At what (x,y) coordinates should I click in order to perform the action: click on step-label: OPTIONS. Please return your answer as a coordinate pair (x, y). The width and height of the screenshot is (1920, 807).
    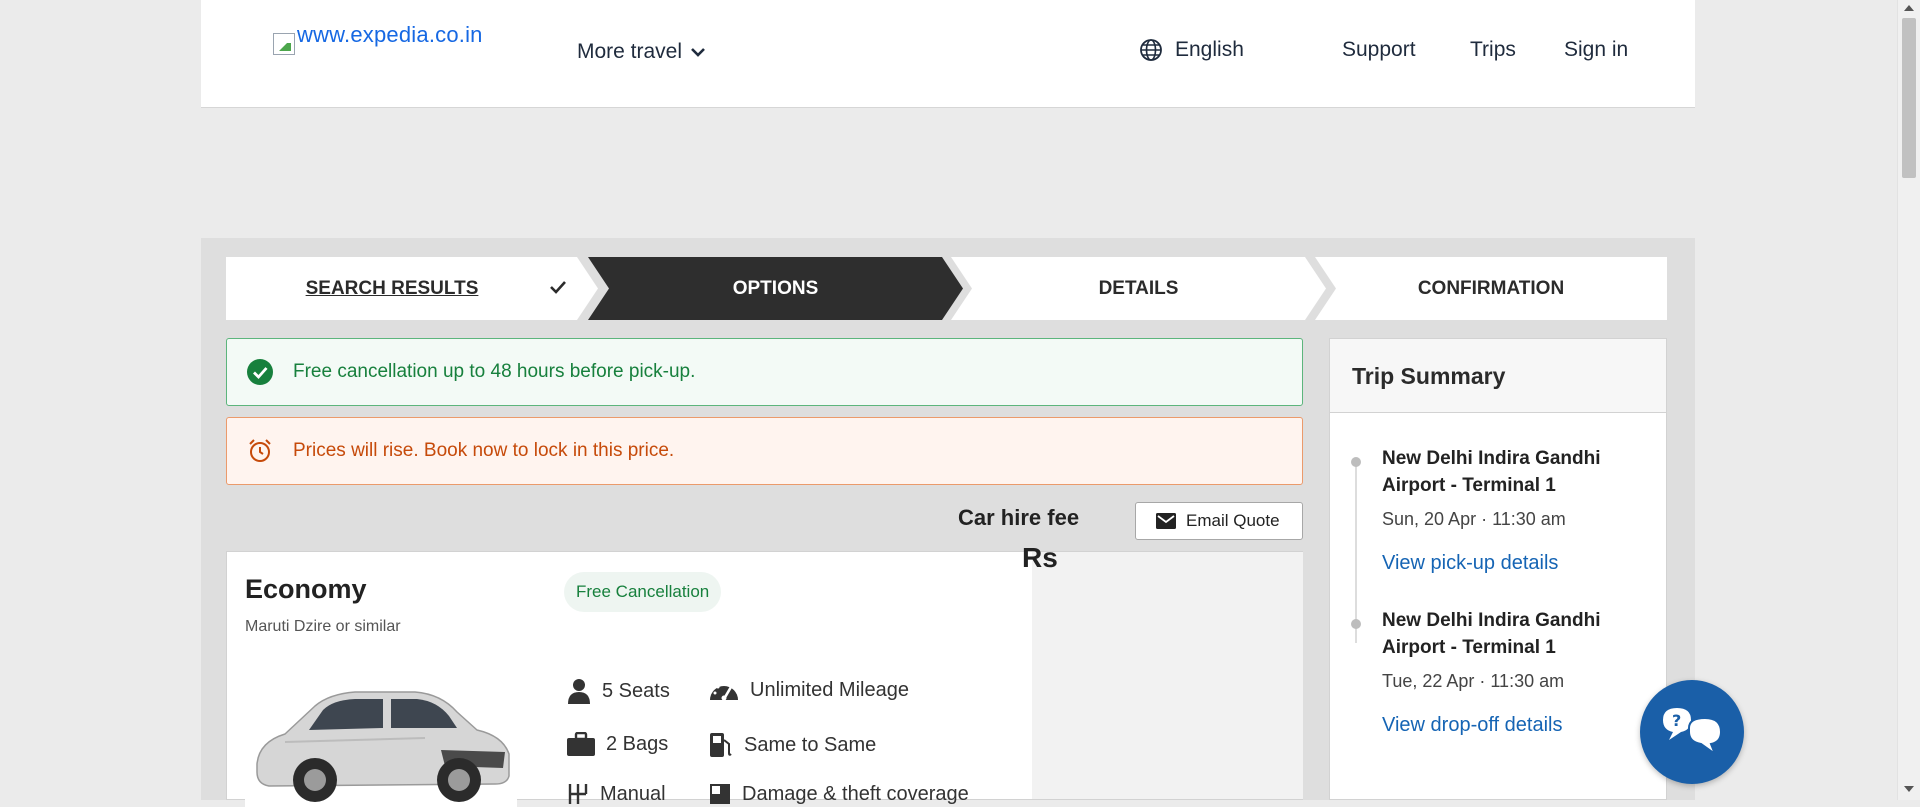
    Looking at the image, I should click on (775, 288).